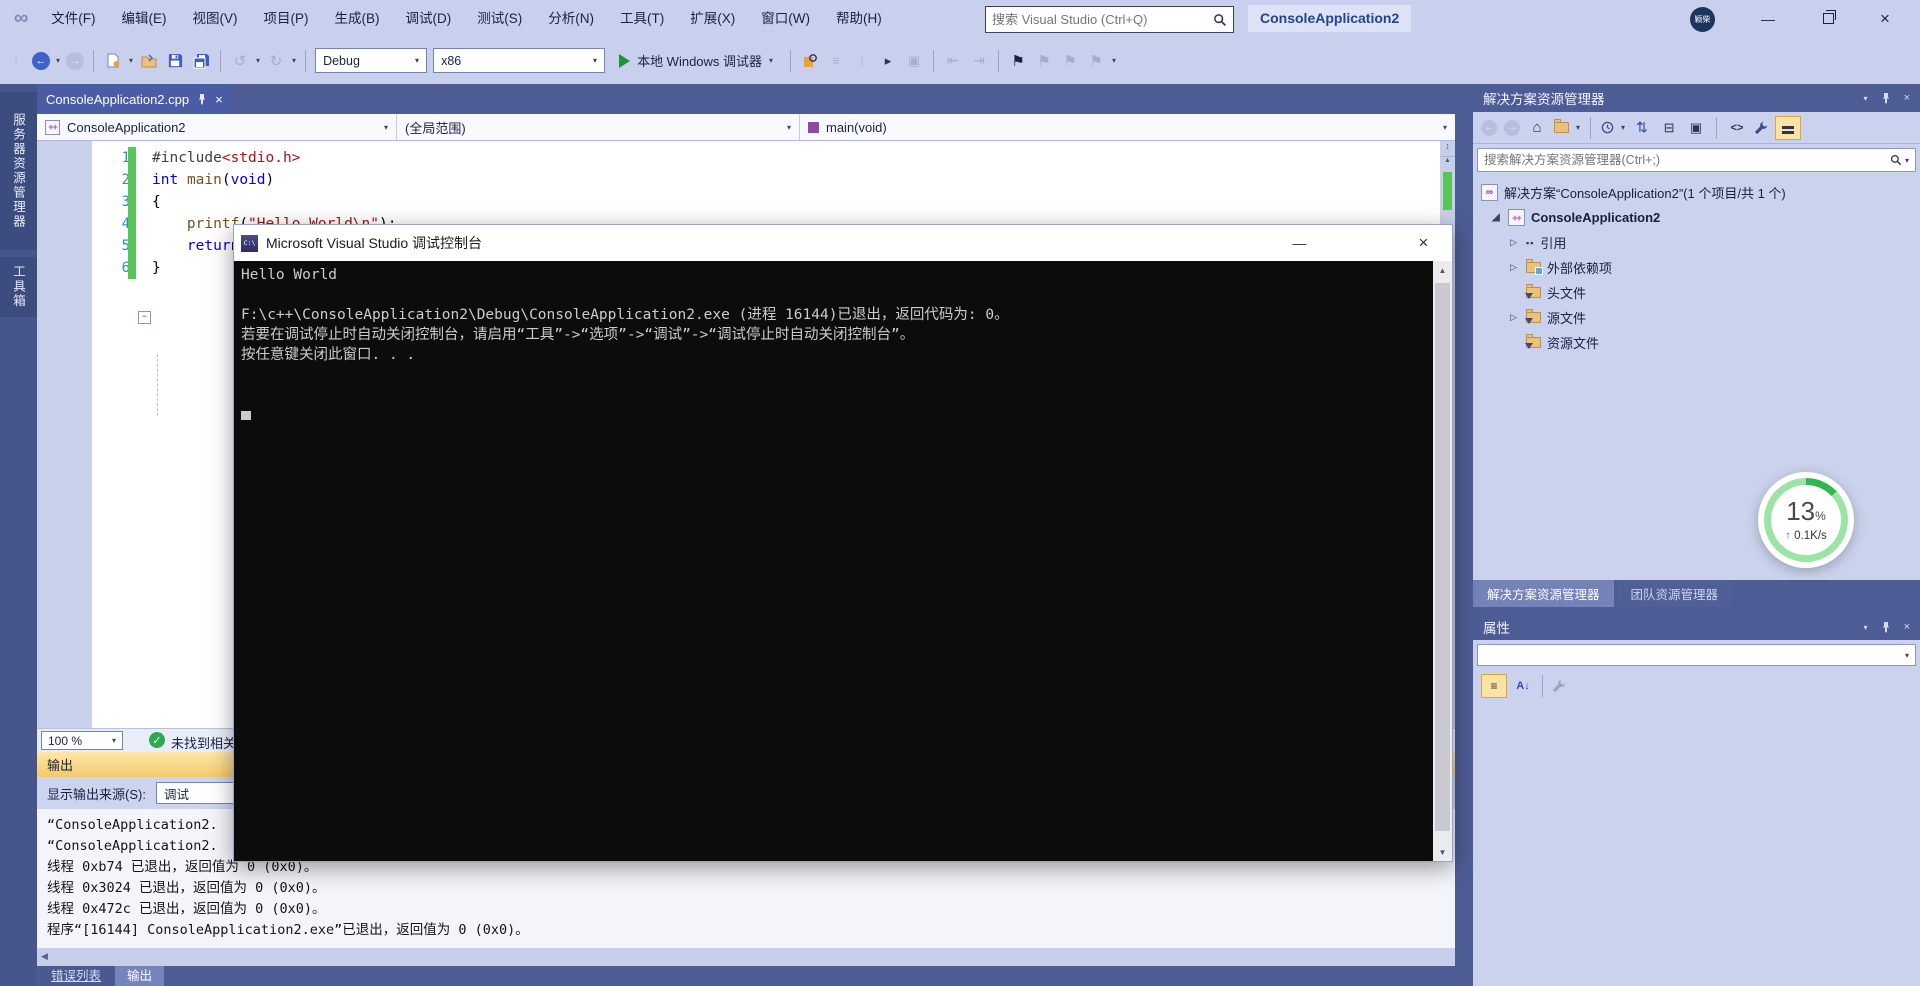 The image size is (1920, 986). Describe the element at coordinates (1442, 270) in the screenshot. I see `console-scroll-up-icon: ▲` at that location.